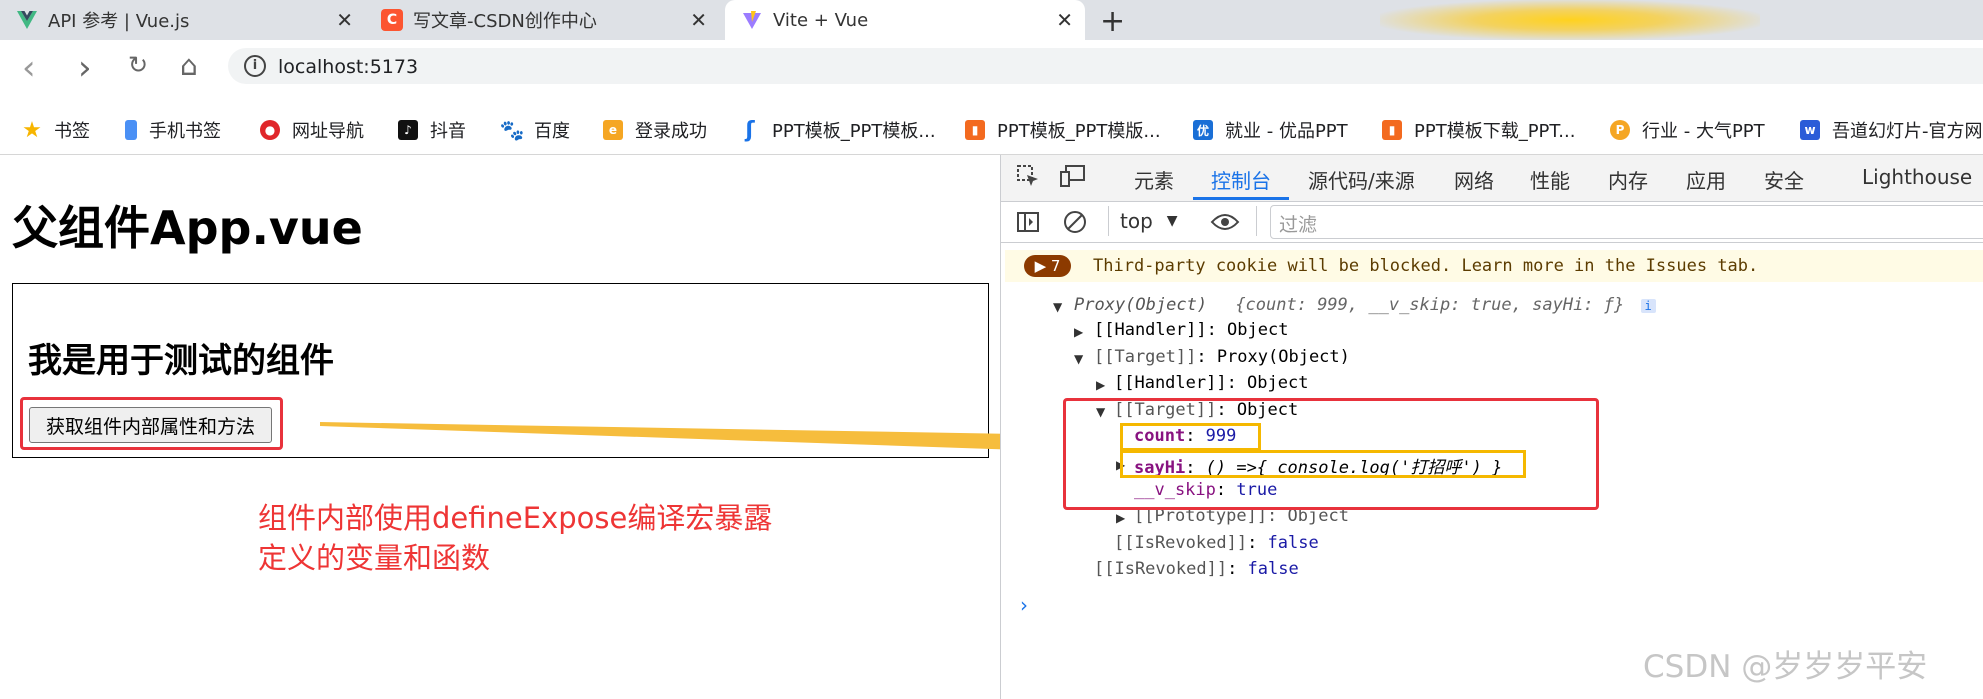 This screenshot has width=1983, height=699. I want to click on tab-title: API 参考 | Vue.js, so click(119, 21).